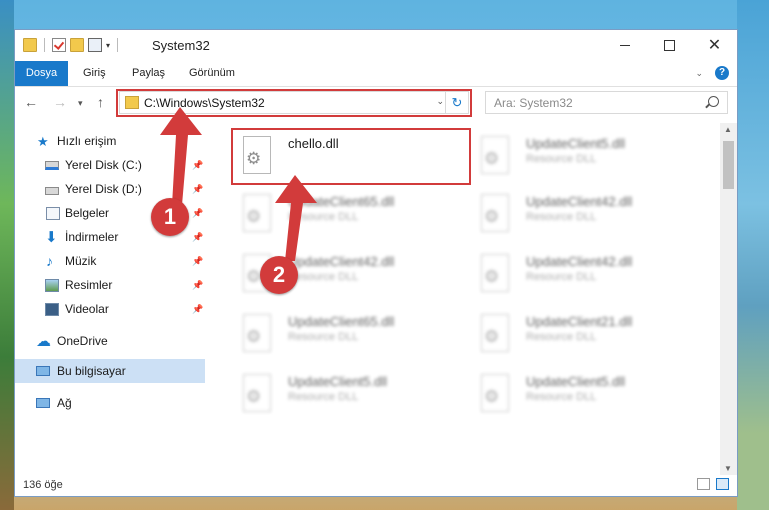 The width and height of the screenshot is (769, 510). Describe the element at coordinates (52, 285) in the screenshot. I see `pictures-icon` at that location.